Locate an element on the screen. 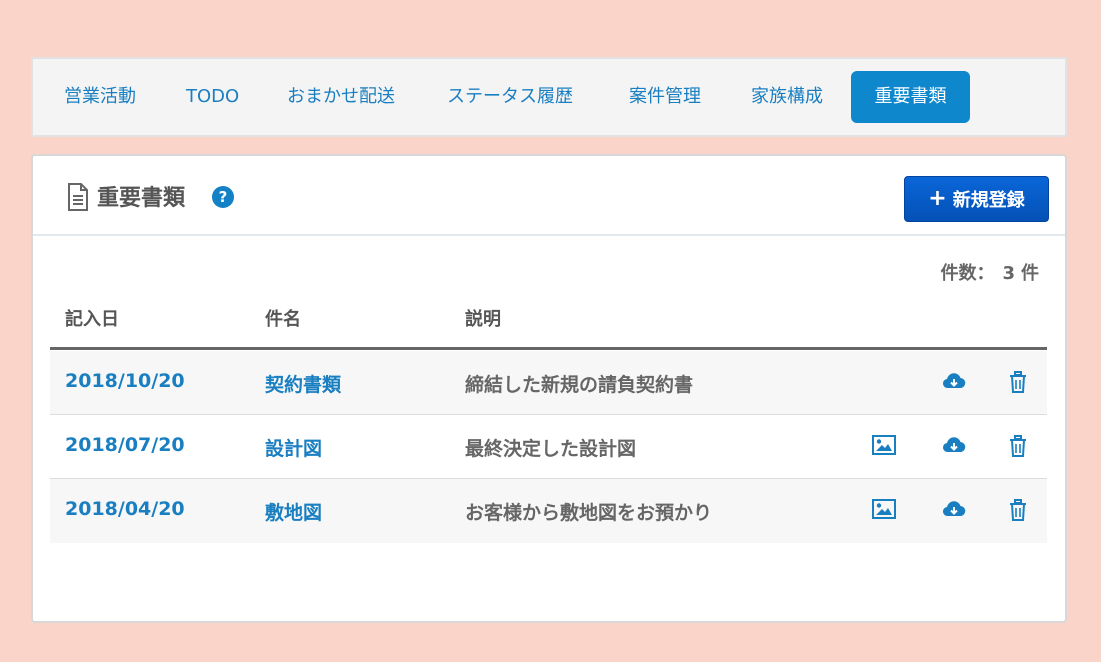 The height and width of the screenshot is (662, 1101). table-header: 記入日 件名 説明 is located at coordinates (548, 322).